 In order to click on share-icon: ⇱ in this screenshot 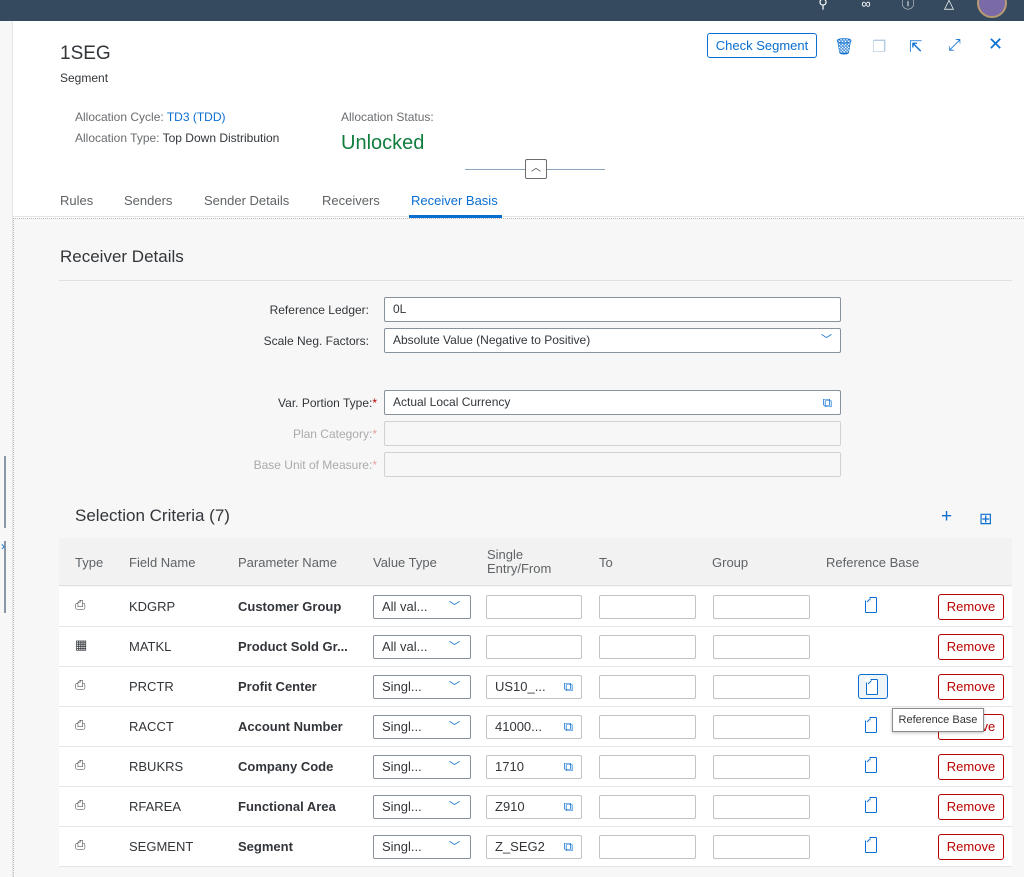, I will do `click(915, 47)`.